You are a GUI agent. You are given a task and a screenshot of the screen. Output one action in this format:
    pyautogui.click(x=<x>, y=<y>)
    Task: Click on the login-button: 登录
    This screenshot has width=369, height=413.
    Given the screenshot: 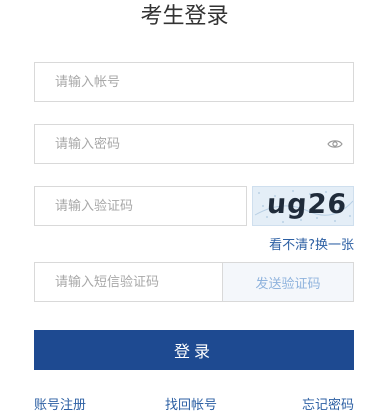 What is the action you would take?
    pyautogui.click(x=194, y=350)
    